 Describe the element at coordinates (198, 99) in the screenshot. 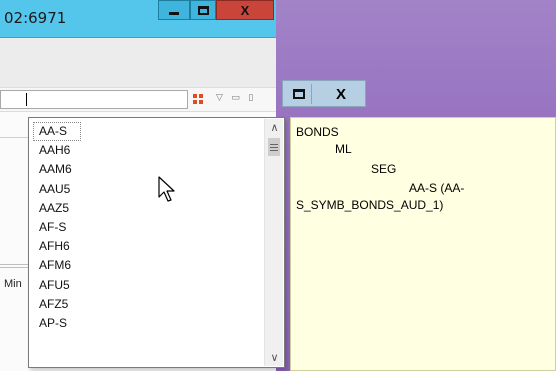

I see `grid-icon` at that location.